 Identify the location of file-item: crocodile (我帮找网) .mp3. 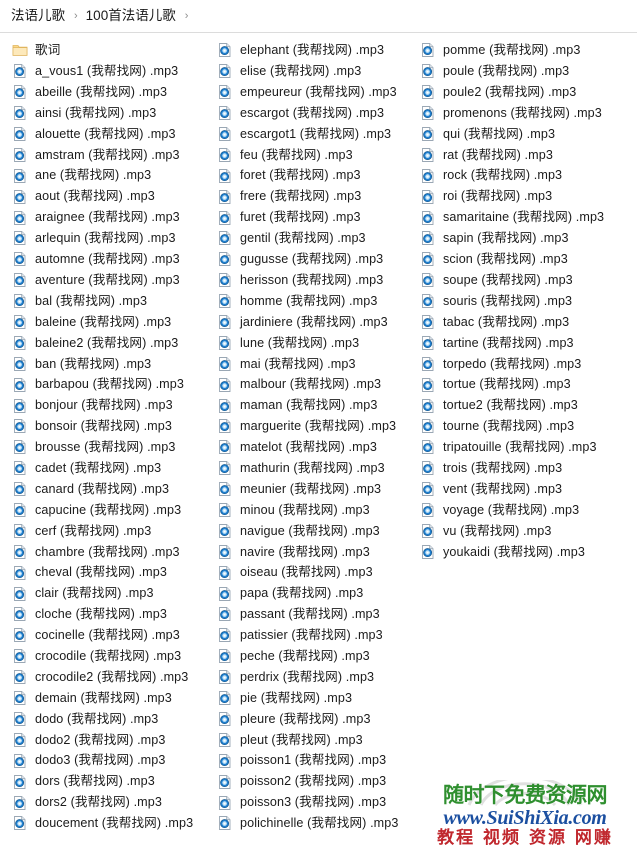
(111, 656).